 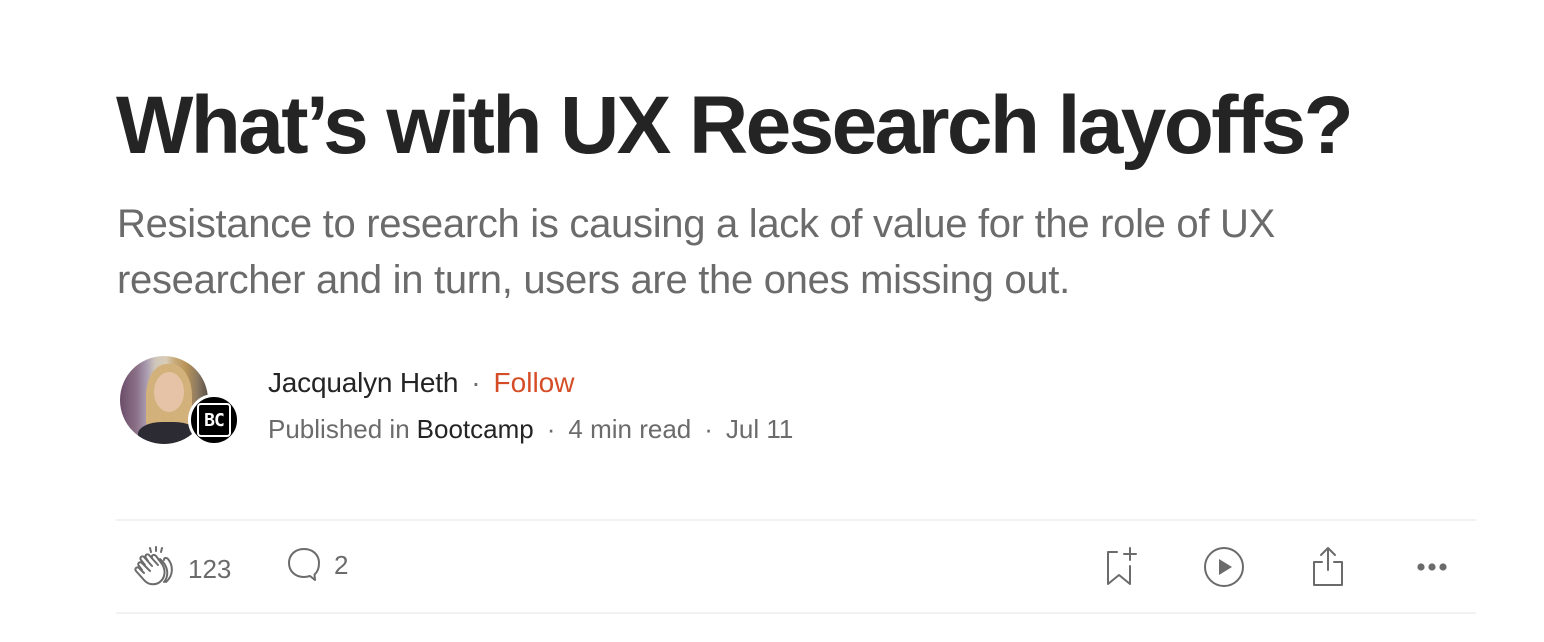 I want to click on article-action-bar: 123 2, so click(x=796, y=568).